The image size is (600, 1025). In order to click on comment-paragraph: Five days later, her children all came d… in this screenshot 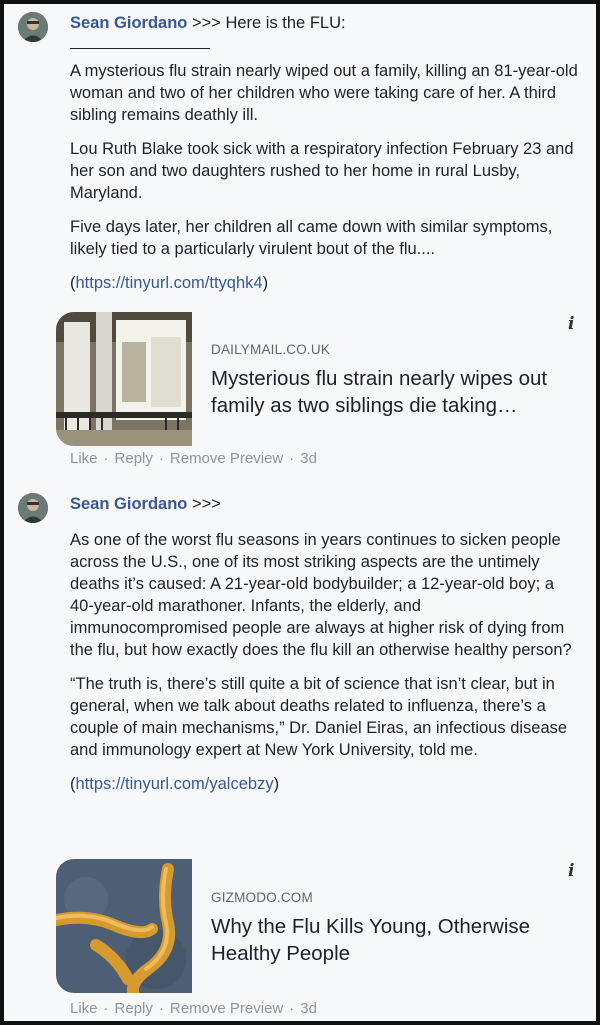, I will do `click(311, 238)`.